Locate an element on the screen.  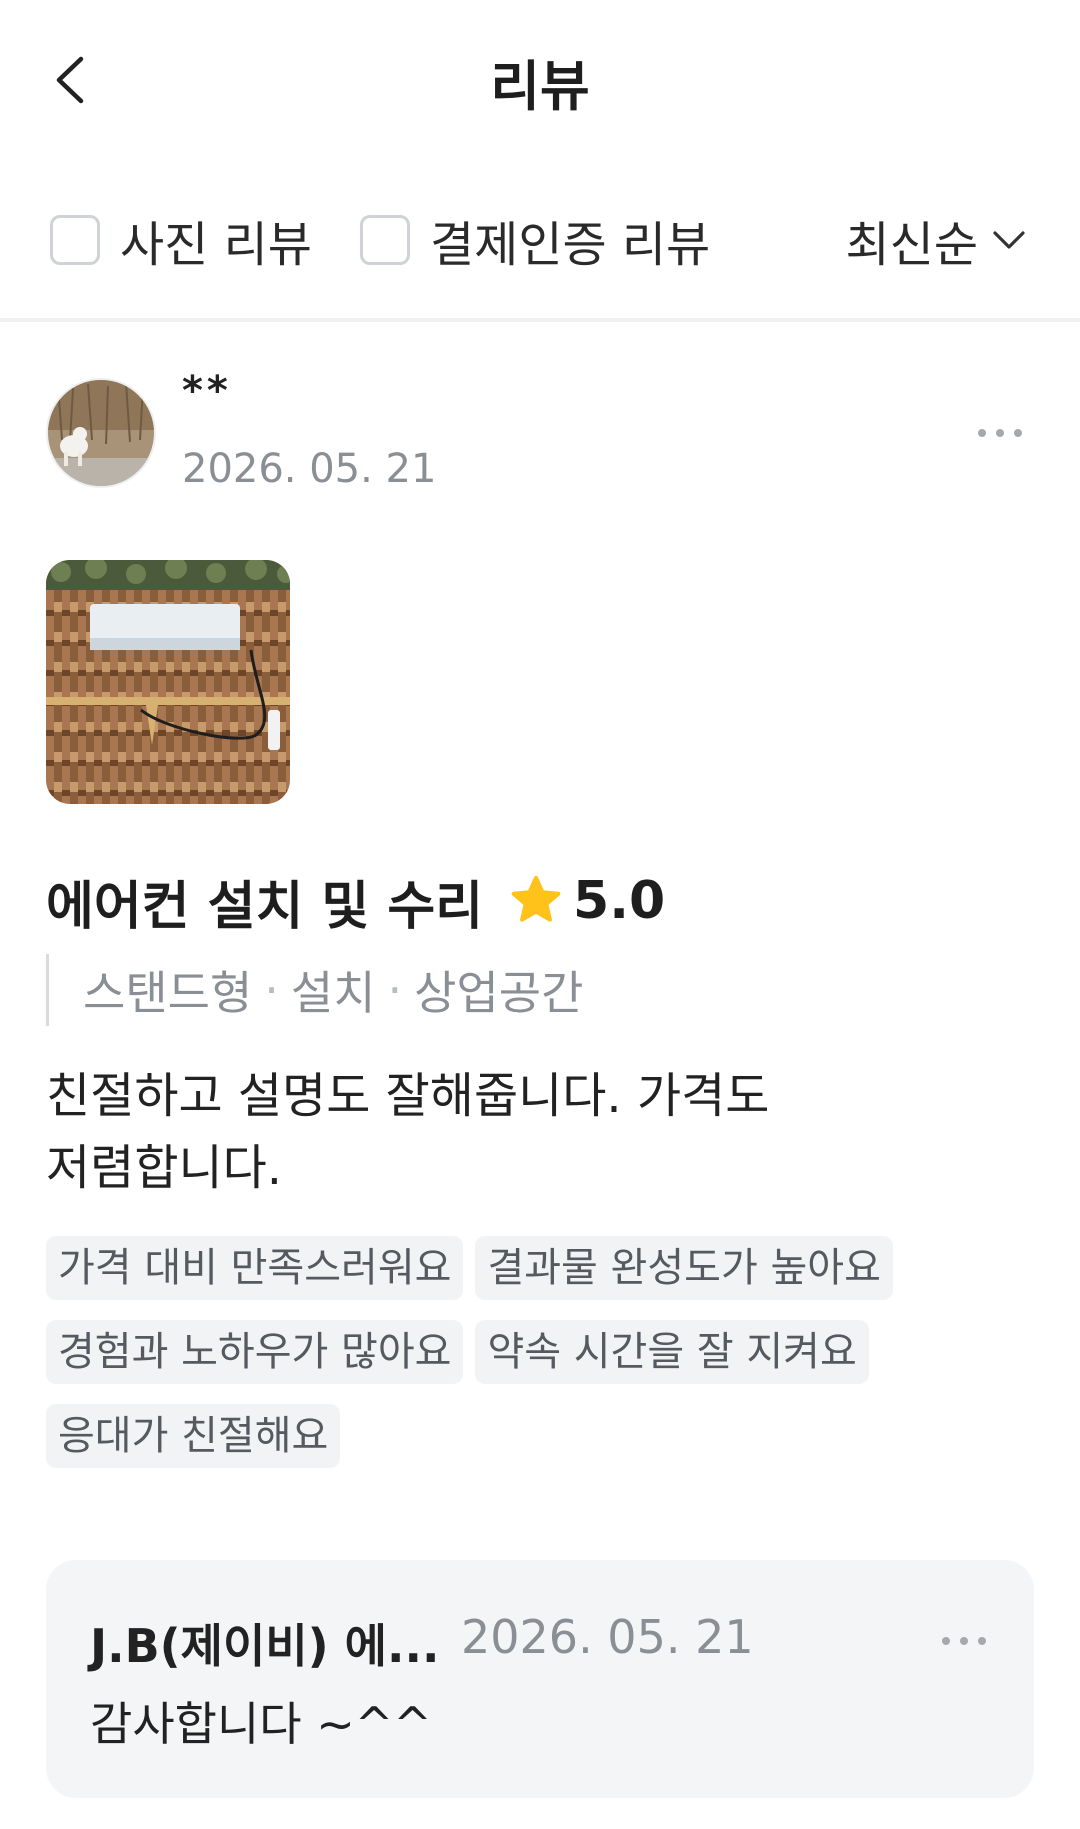
service-options: 스탠드형 · 설치 · 상업공간 is located at coordinates (314, 990).